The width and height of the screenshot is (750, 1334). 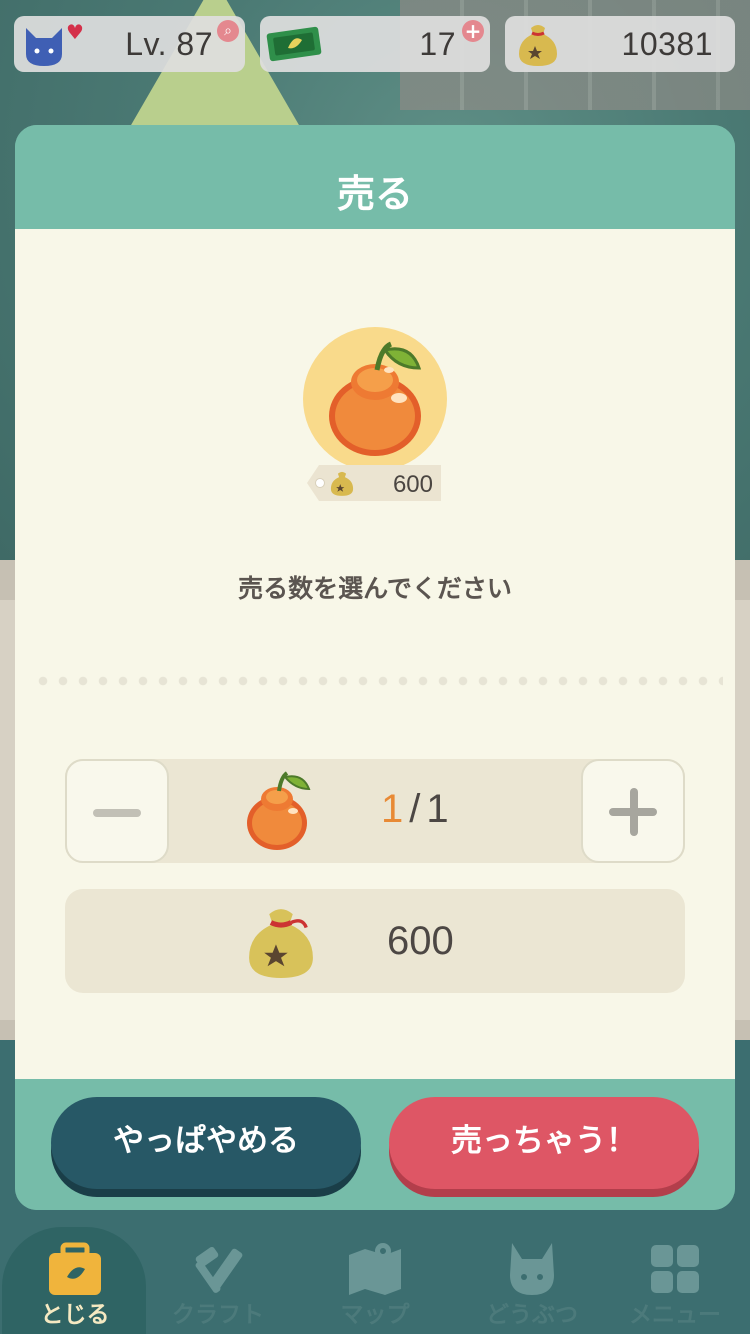 What do you see at coordinates (675, 1269) in the screenshot?
I see `grid-menu-icon` at bounding box center [675, 1269].